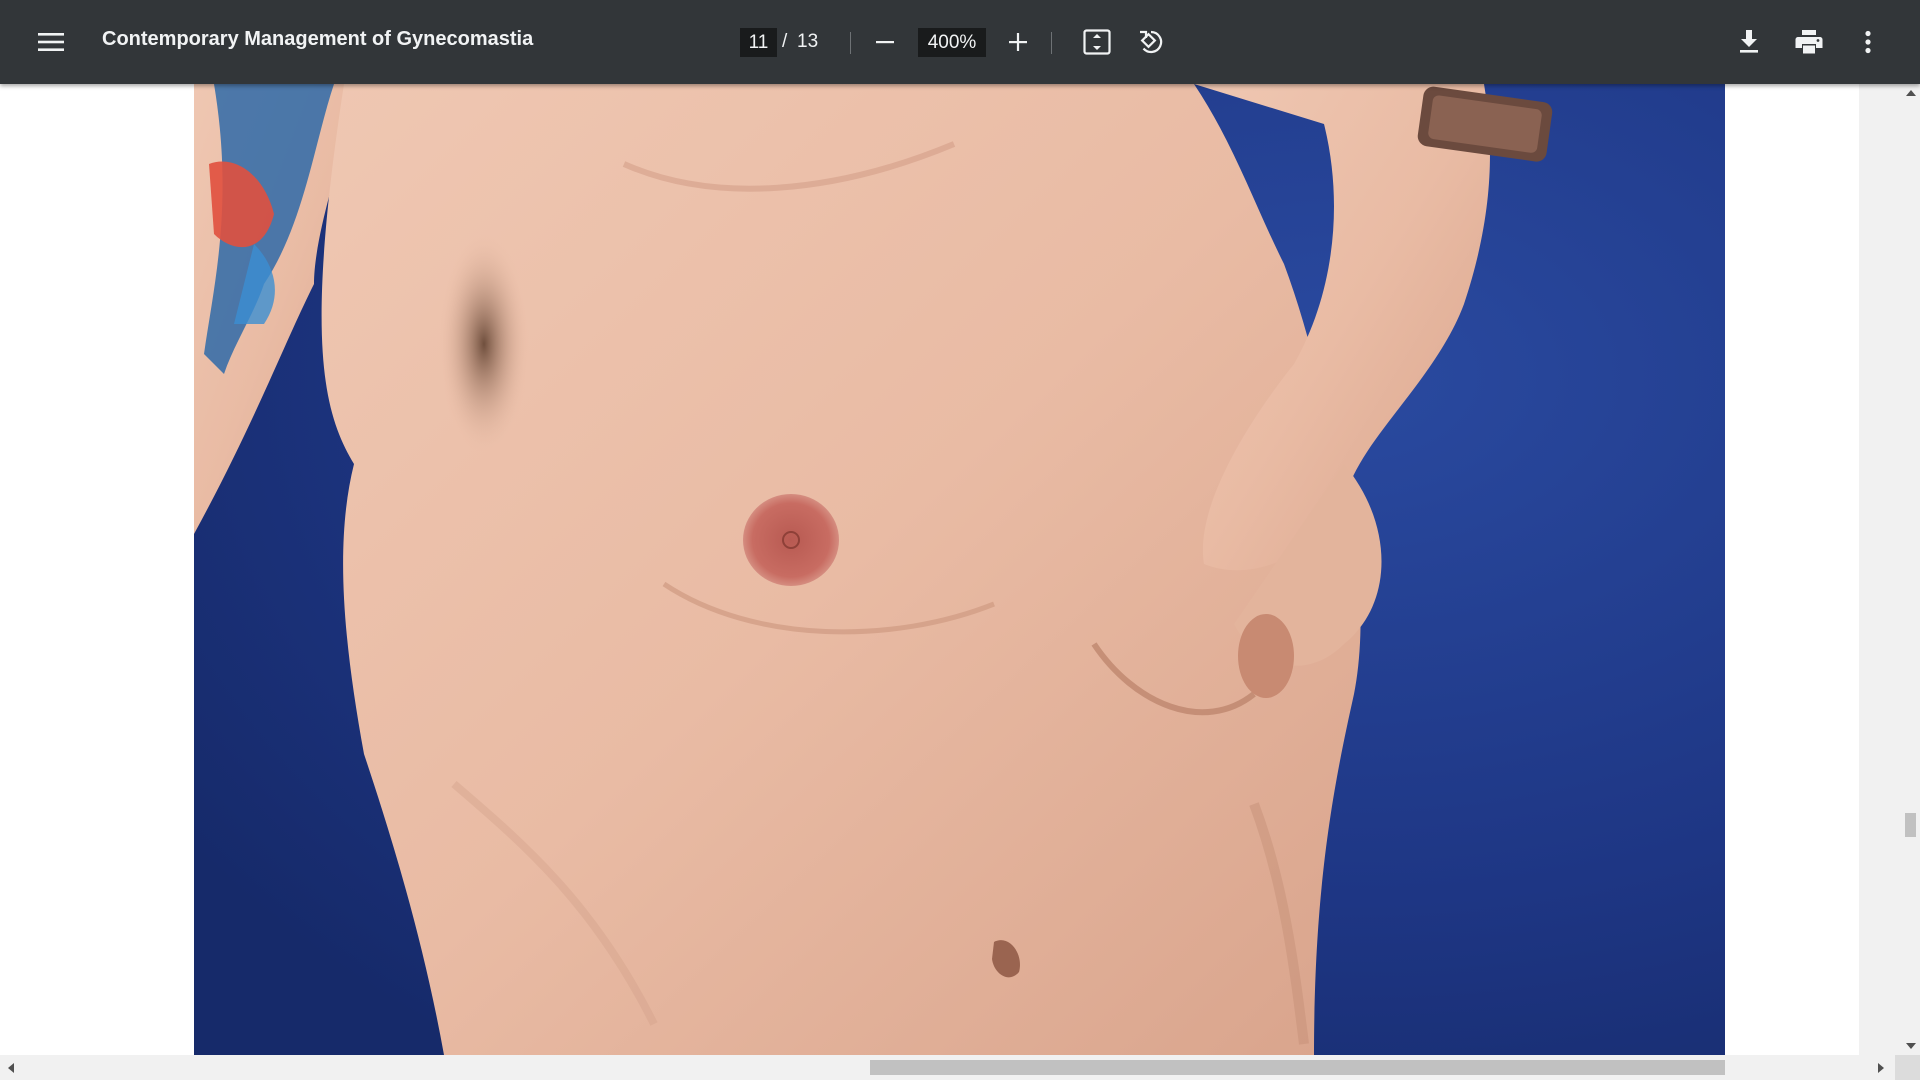 The image size is (1920, 1080). What do you see at coordinates (1907, 1067) in the screenshot?
I see `scrollbar-corner` at bounding box center [1907, 1067].